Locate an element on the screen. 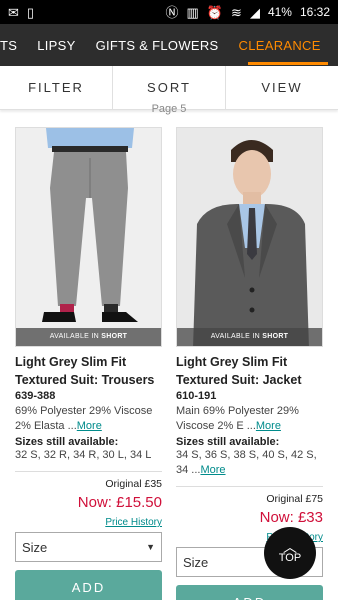 The height and width of the screenshot is (600, 338). clock: 16:32 is located at coordinates (314, 12).